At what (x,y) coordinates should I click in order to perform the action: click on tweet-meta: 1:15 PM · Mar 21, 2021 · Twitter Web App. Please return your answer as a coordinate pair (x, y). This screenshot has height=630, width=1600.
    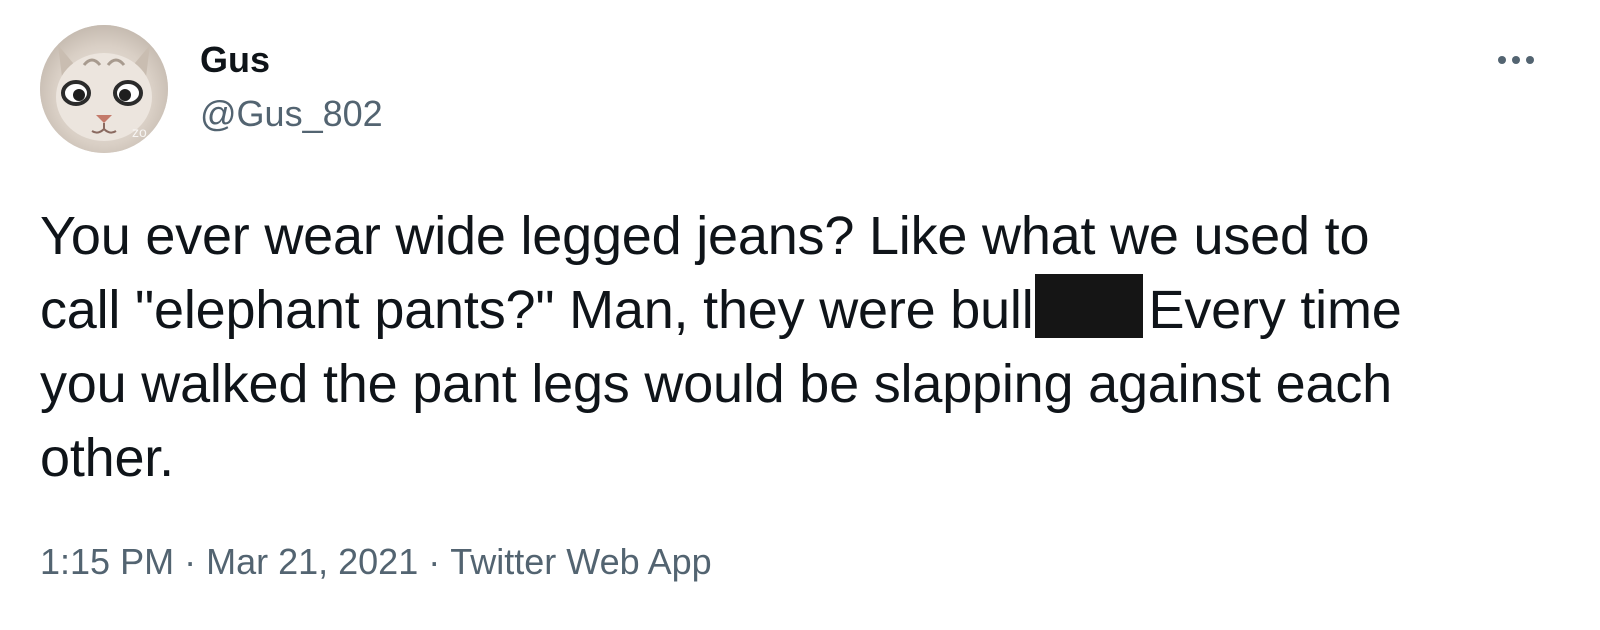
    Looking at the image, I should click on (376, 562).